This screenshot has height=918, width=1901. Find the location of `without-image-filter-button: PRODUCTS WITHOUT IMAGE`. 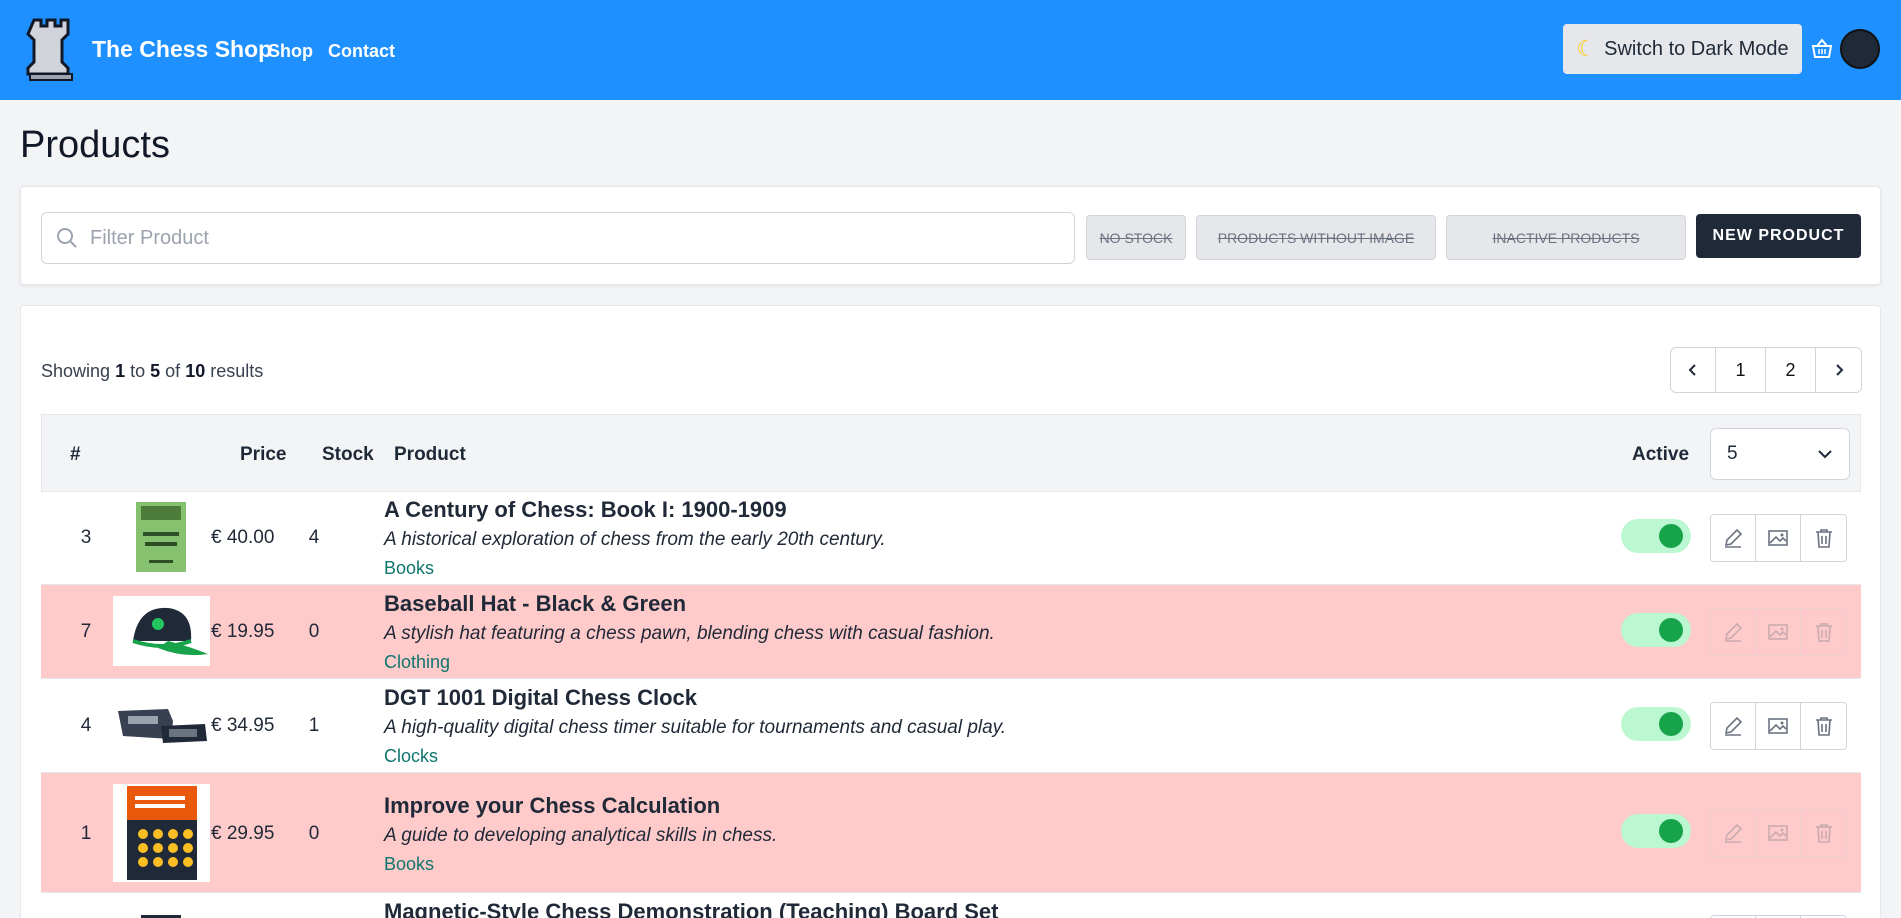

without-image-filter-button: PRODUCTS WITHOUT IMAGE is located at coordinates (1316, 237).